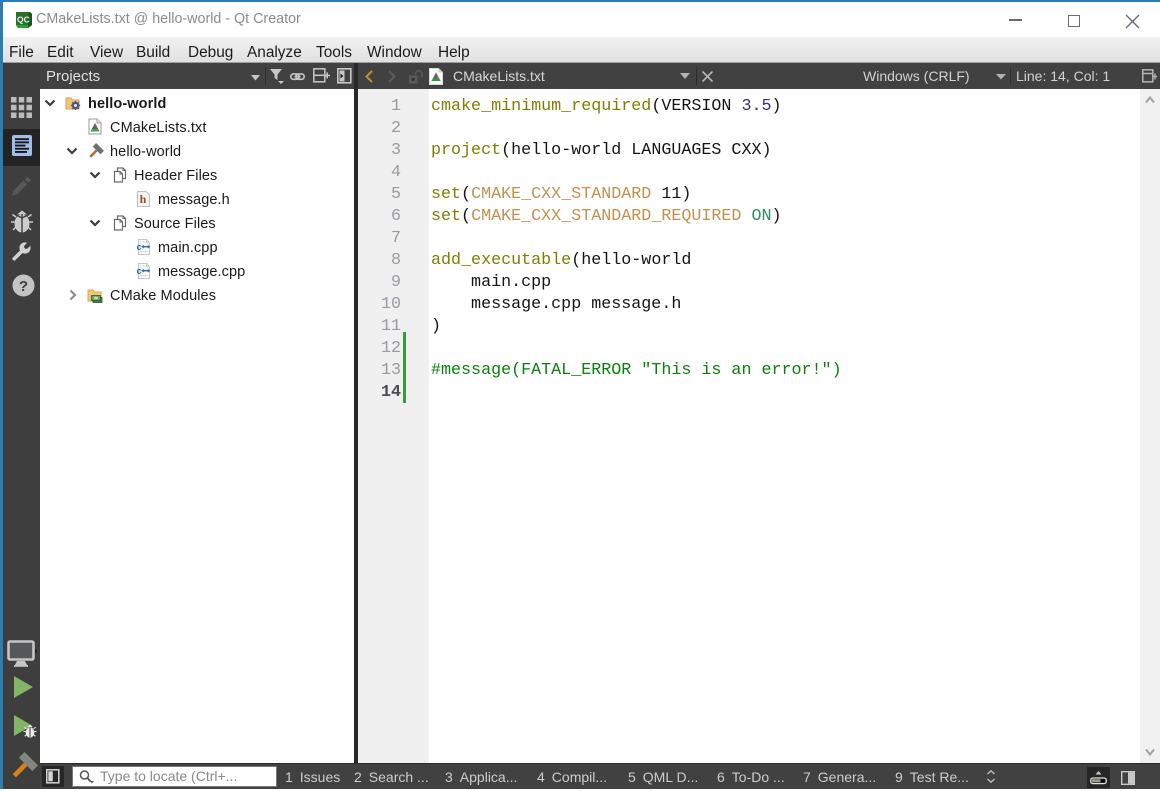  I want to click on svg-text: QC, so click(23, 20).